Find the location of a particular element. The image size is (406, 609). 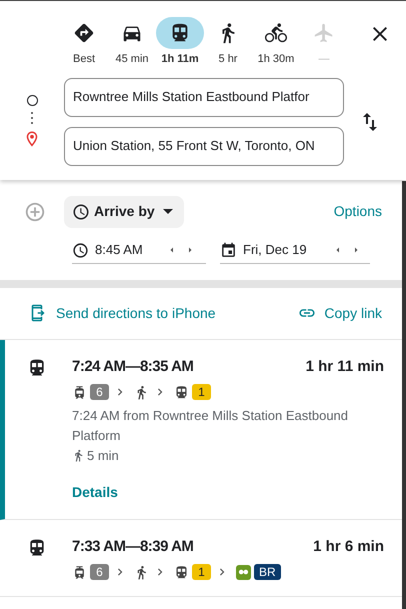

details-link: Details is located at coordinates (95, 492).